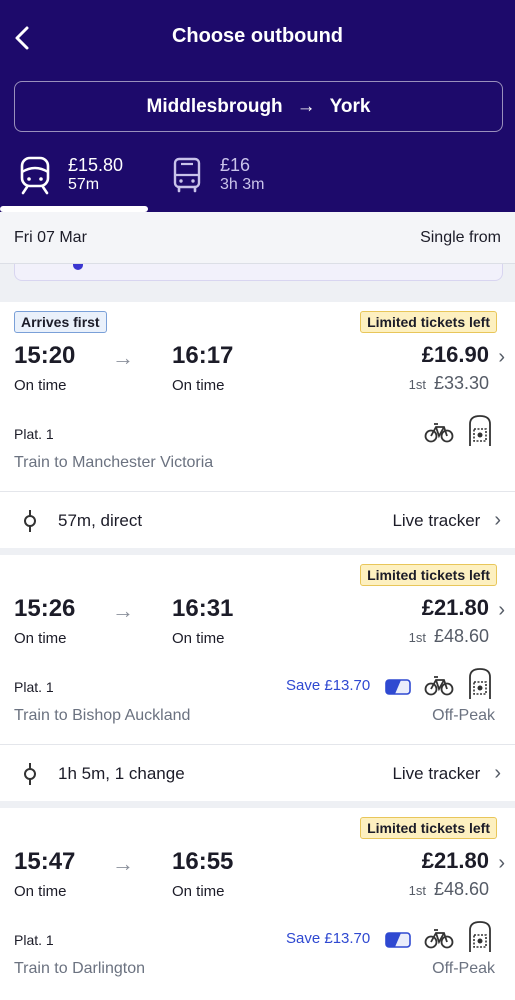 The image size is (515, 1000). Describe the element at coordinates (187, 175) in the screenshot. I see `bus-icon` at that location.